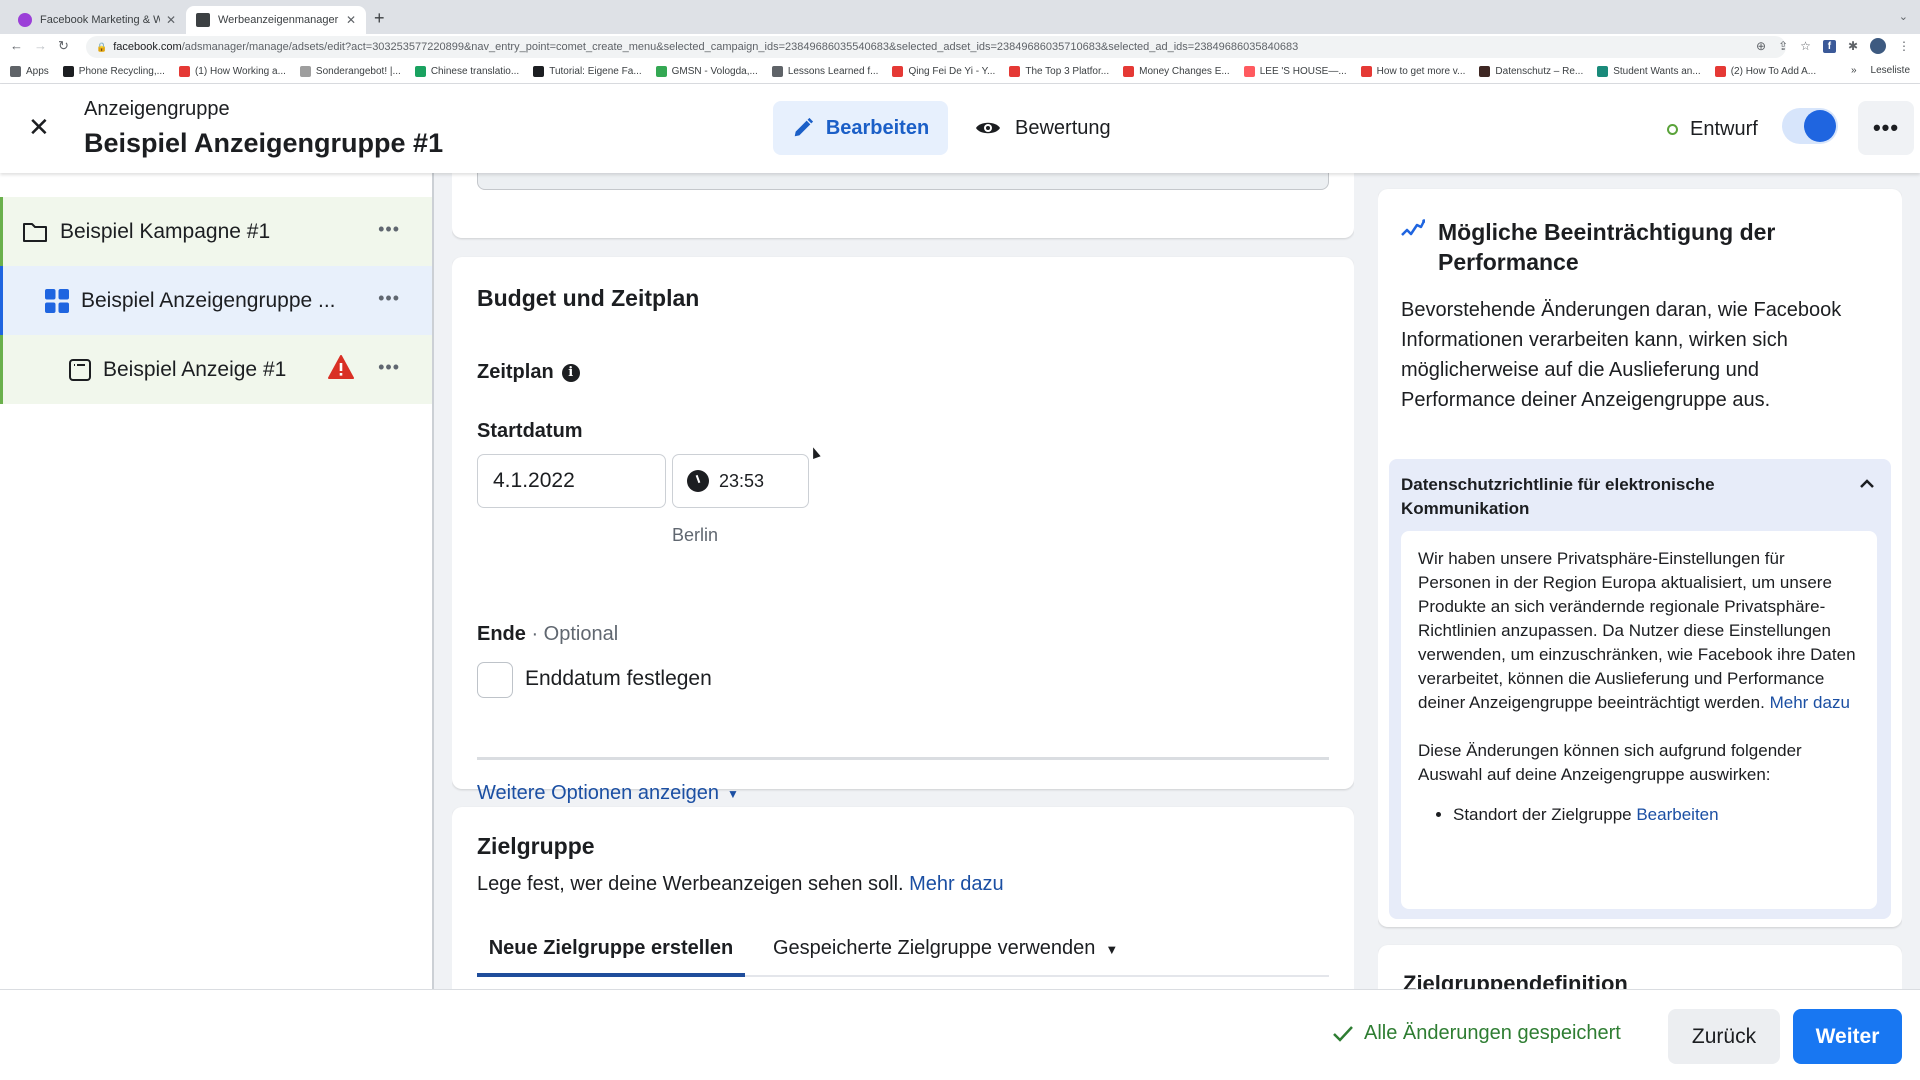 The height and width of the screenshot is (1080, 1920). What do you see at coordinates (695, 535) in the screenshot?
I see `timezone-label: Berlin` at bounding box center [695, 535].